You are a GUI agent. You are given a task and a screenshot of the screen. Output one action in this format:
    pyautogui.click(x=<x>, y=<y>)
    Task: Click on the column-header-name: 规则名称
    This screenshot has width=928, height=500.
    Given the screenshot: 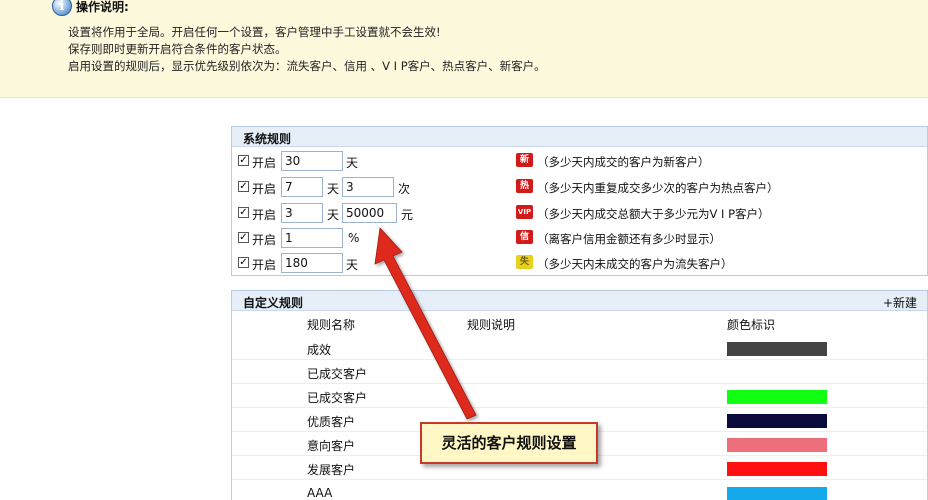 What is the action you would take?
    pyautogui.click(x=331, y=325)
    